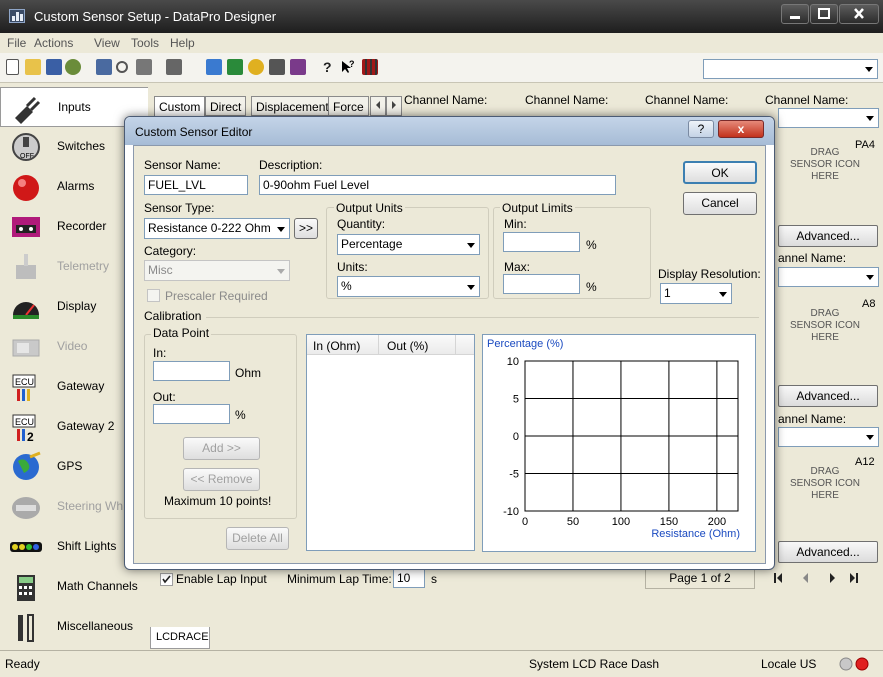 This screenshot has height=677, width=883. Describe the element at coordinates (166, 579) in the screenshot. I see `enable-lap-checkbox` at that location.